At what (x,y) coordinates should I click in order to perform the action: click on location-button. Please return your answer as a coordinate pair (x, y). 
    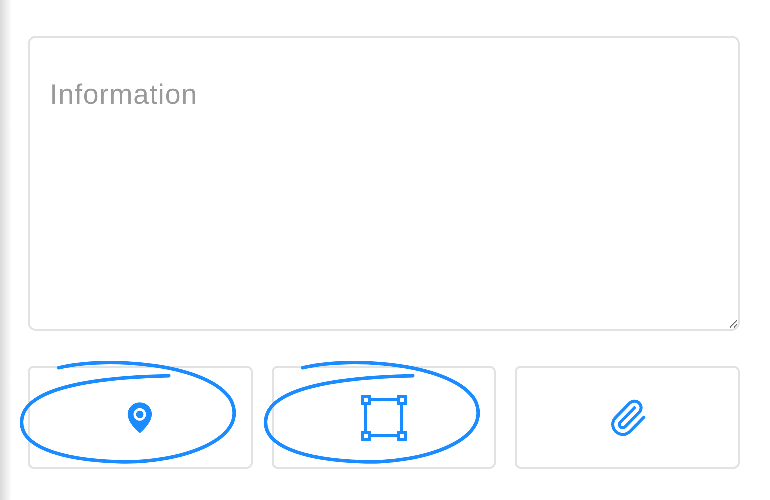
    Looking at the image, I should click on (140, 417).